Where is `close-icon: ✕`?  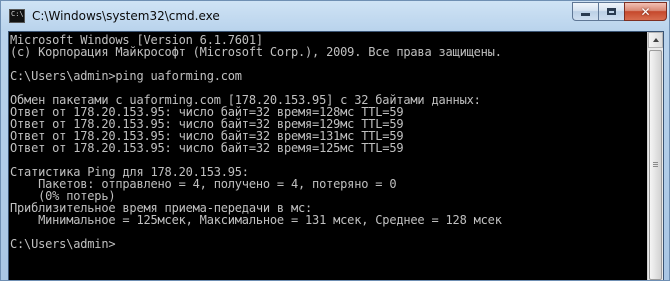
close-icon: ✕ is located at coordinates (645, 11).